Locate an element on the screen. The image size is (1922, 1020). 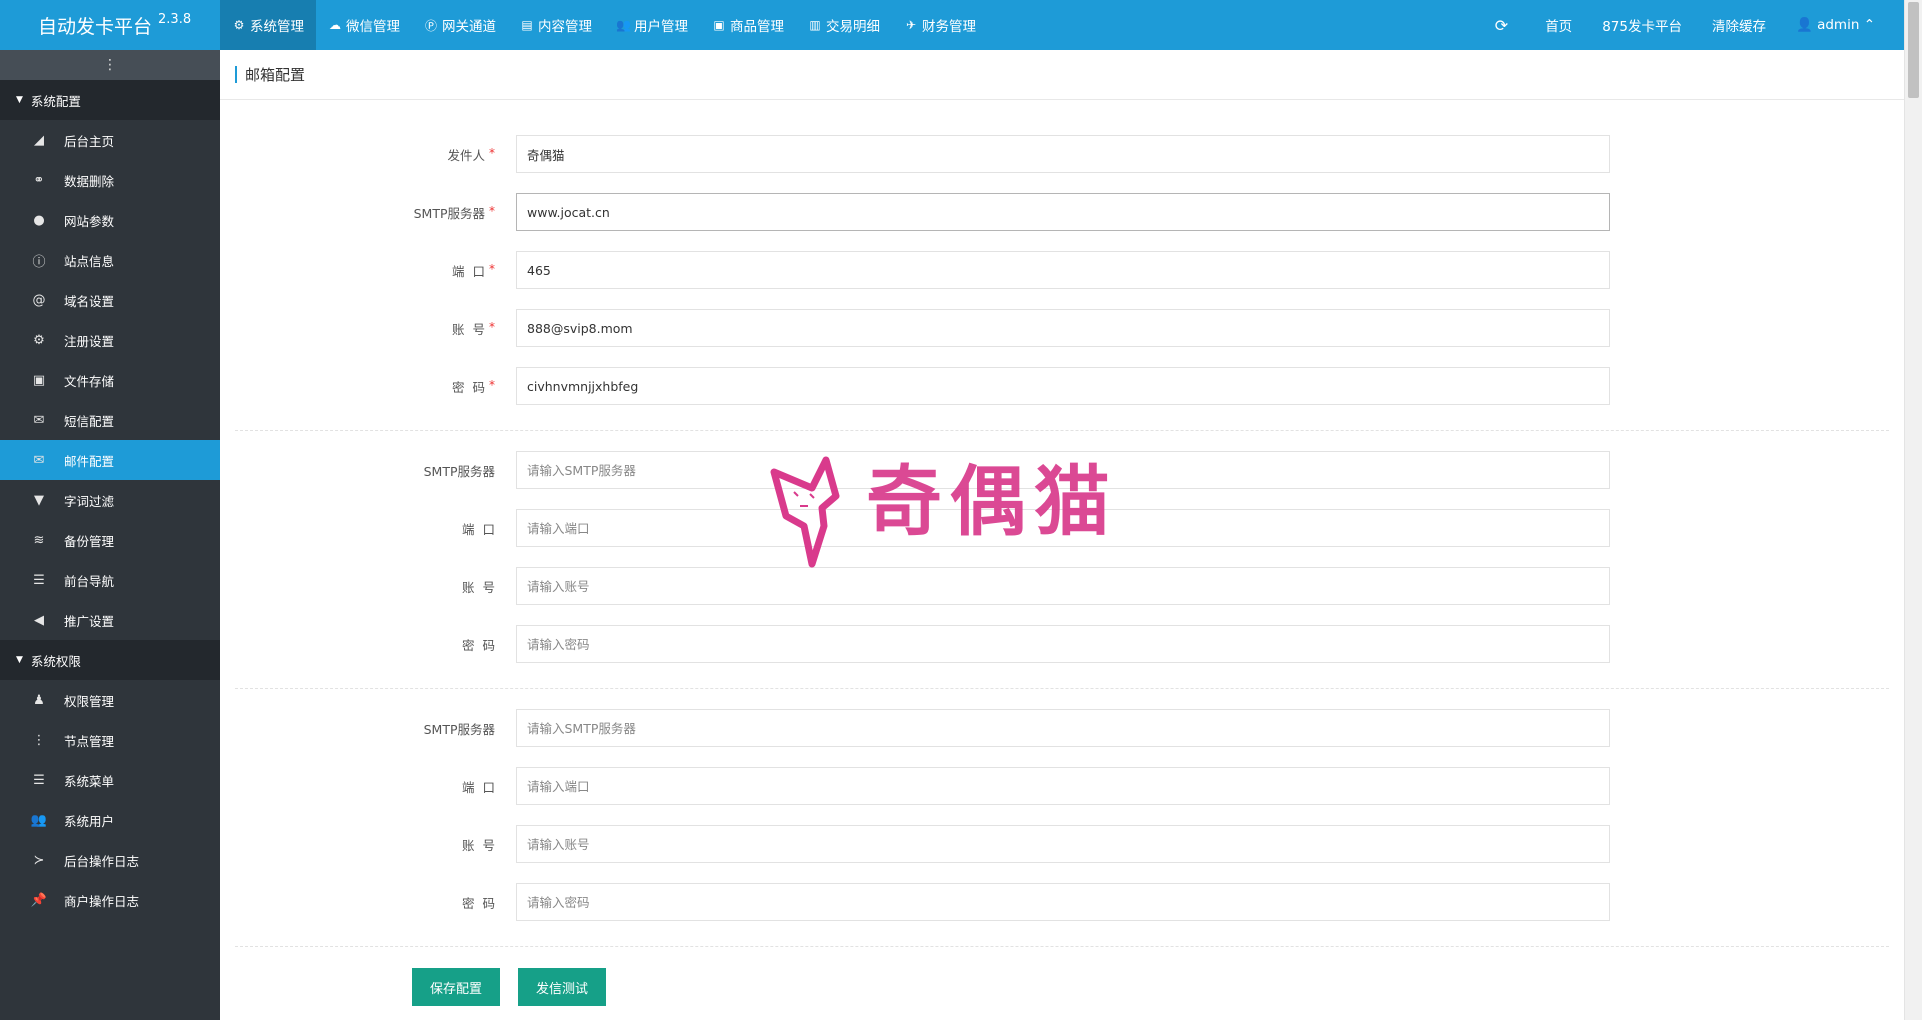
sidebar-item: ⓘ 站点信息 is located at coordinates (110, 260).